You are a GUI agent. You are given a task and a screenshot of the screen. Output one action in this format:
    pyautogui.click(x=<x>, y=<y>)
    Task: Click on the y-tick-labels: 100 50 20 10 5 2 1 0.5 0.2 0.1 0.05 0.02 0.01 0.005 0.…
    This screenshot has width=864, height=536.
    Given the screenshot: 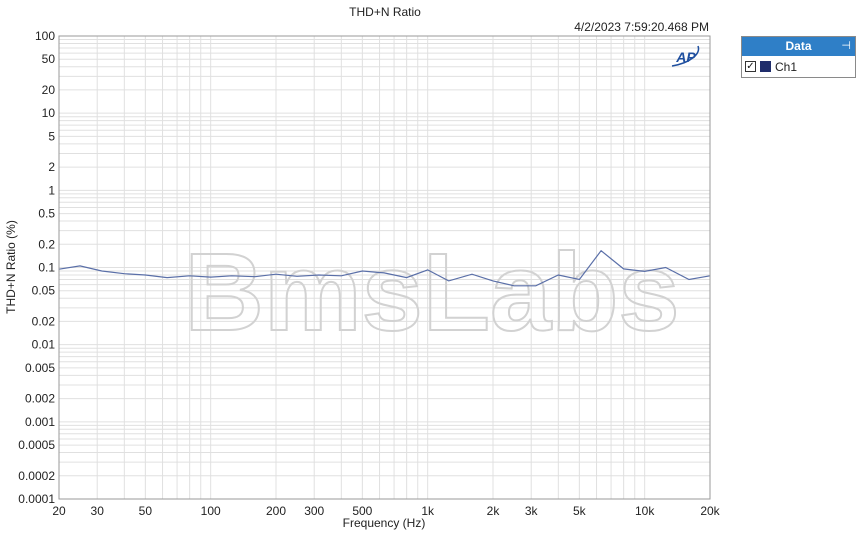 What is the action you would take?
    pyautogui.click(x=36, y=267)
    